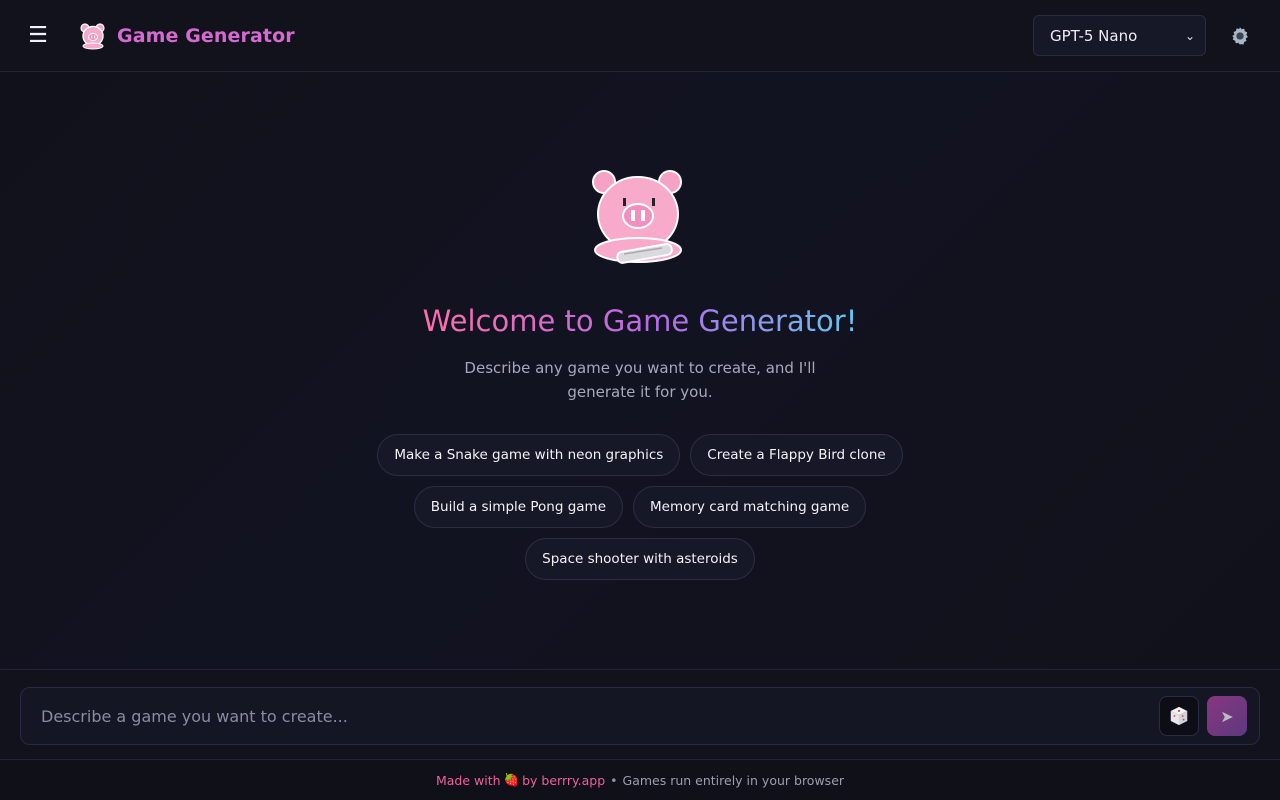  I want to click on model-select: GPT-5 Nano ⌄, so click(1119, 35).